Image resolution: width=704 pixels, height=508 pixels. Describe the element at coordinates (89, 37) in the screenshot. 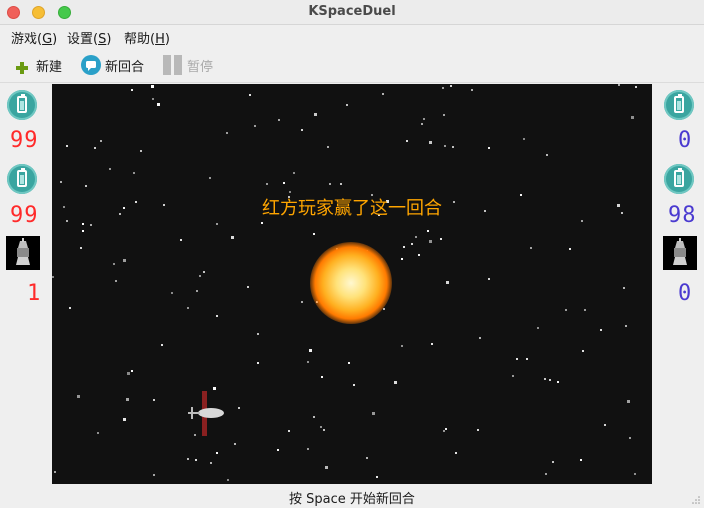

I see `menu-settings: 设置(S)` at that location.